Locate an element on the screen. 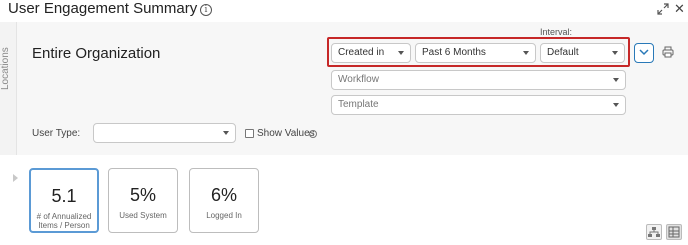 This screenshot has width=688, height=245. table-view-icon is located at coordinates (674, 232).